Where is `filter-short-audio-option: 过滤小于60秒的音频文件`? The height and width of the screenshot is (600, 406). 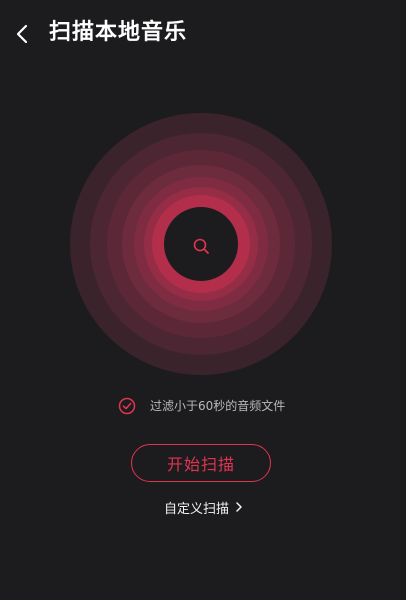 filter-short-audio-option: 过滤小于60秒的音频文件 is located at coordinates (201, 406).